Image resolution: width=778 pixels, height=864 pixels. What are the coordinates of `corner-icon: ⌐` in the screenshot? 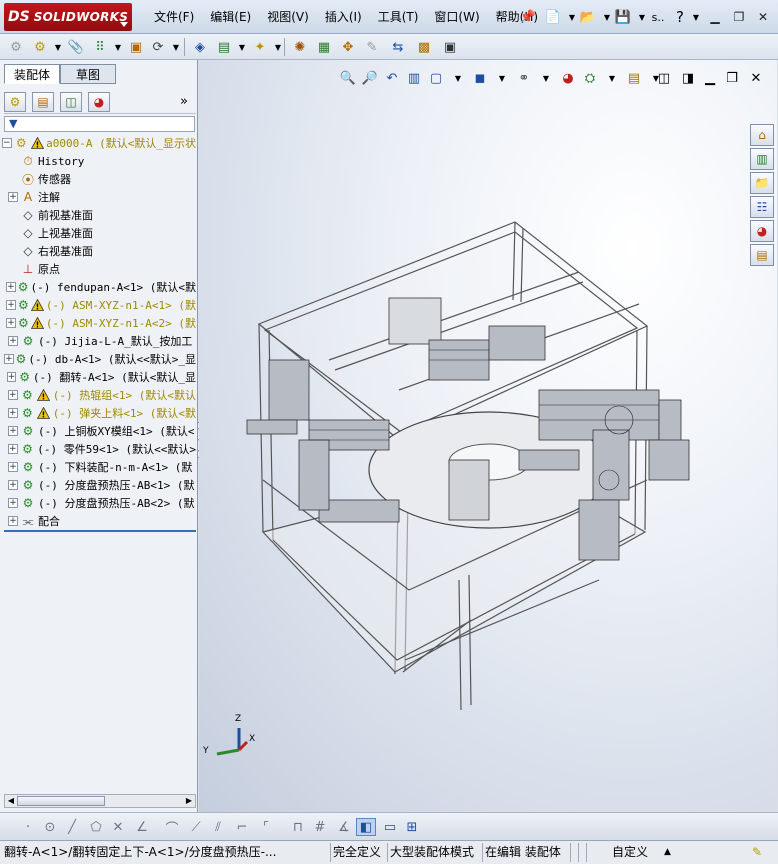 It's located at (242, 827).